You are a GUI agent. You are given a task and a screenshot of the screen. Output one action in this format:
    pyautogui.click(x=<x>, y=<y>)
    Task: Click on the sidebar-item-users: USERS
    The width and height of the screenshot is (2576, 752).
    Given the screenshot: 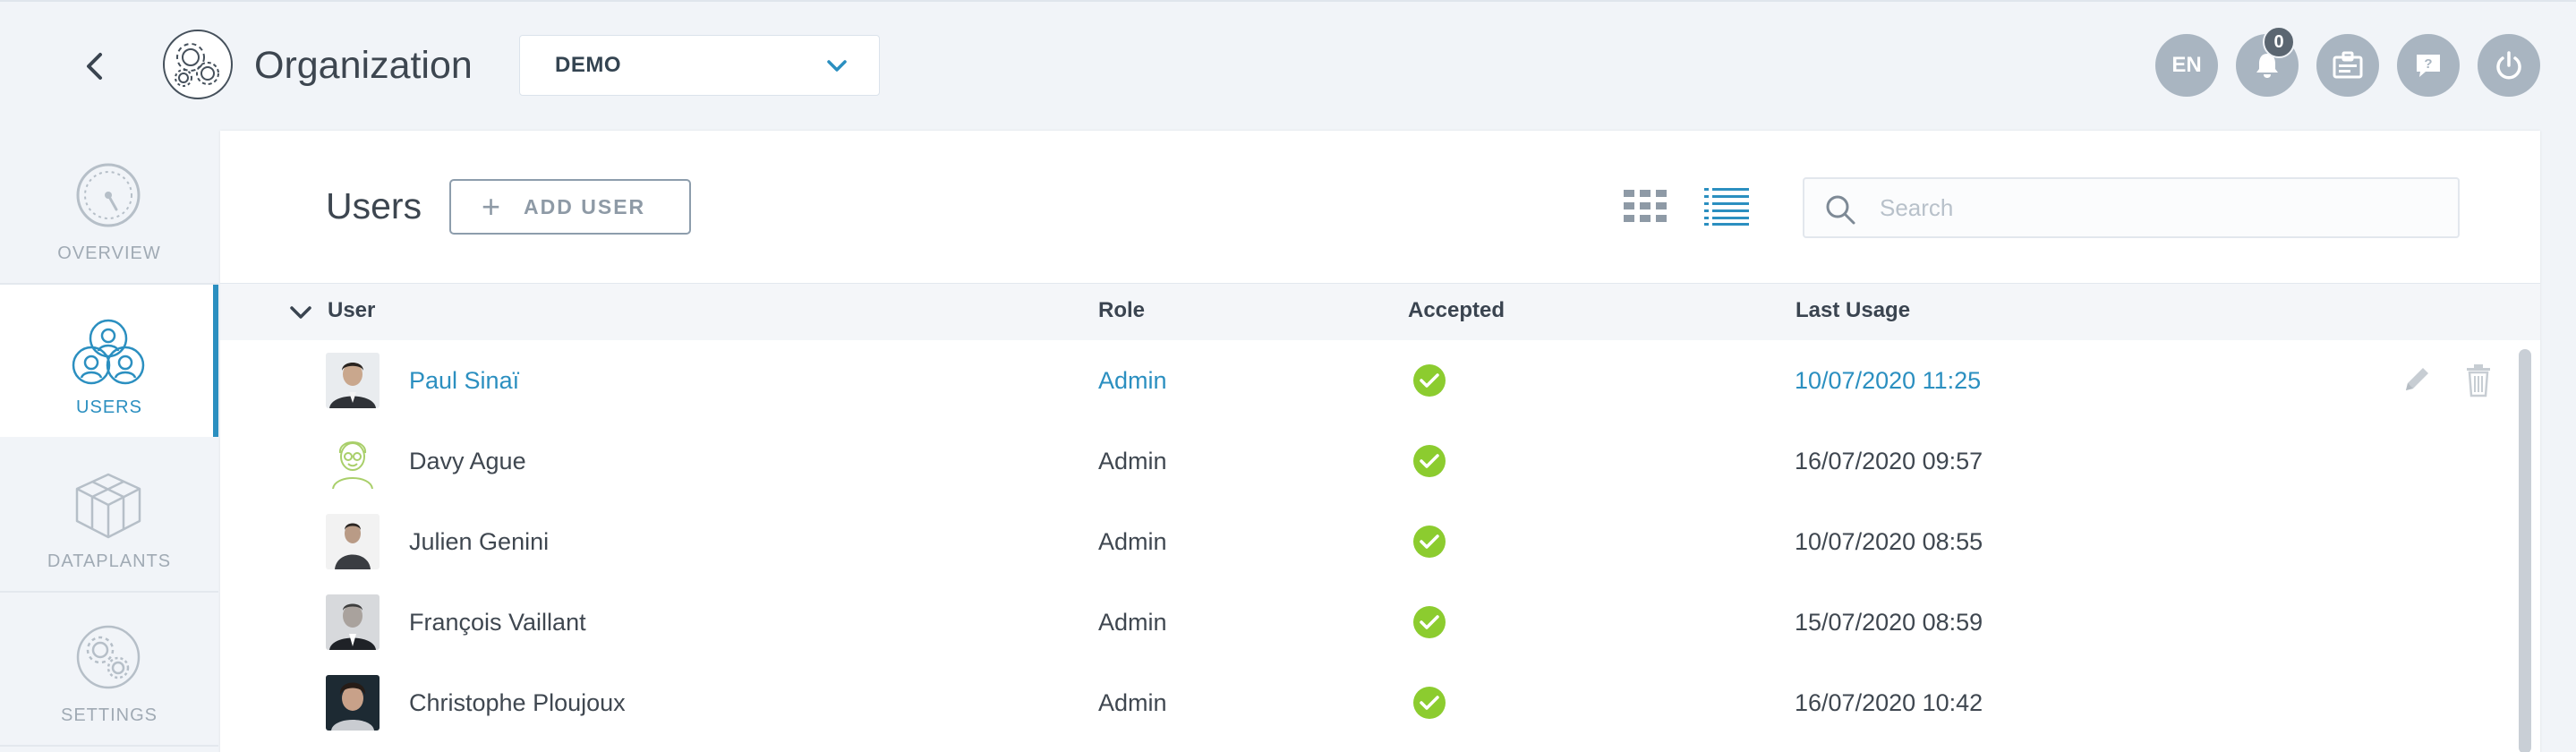 What is the action you would take?
    pyautogui.click(x=109, y=361)
    